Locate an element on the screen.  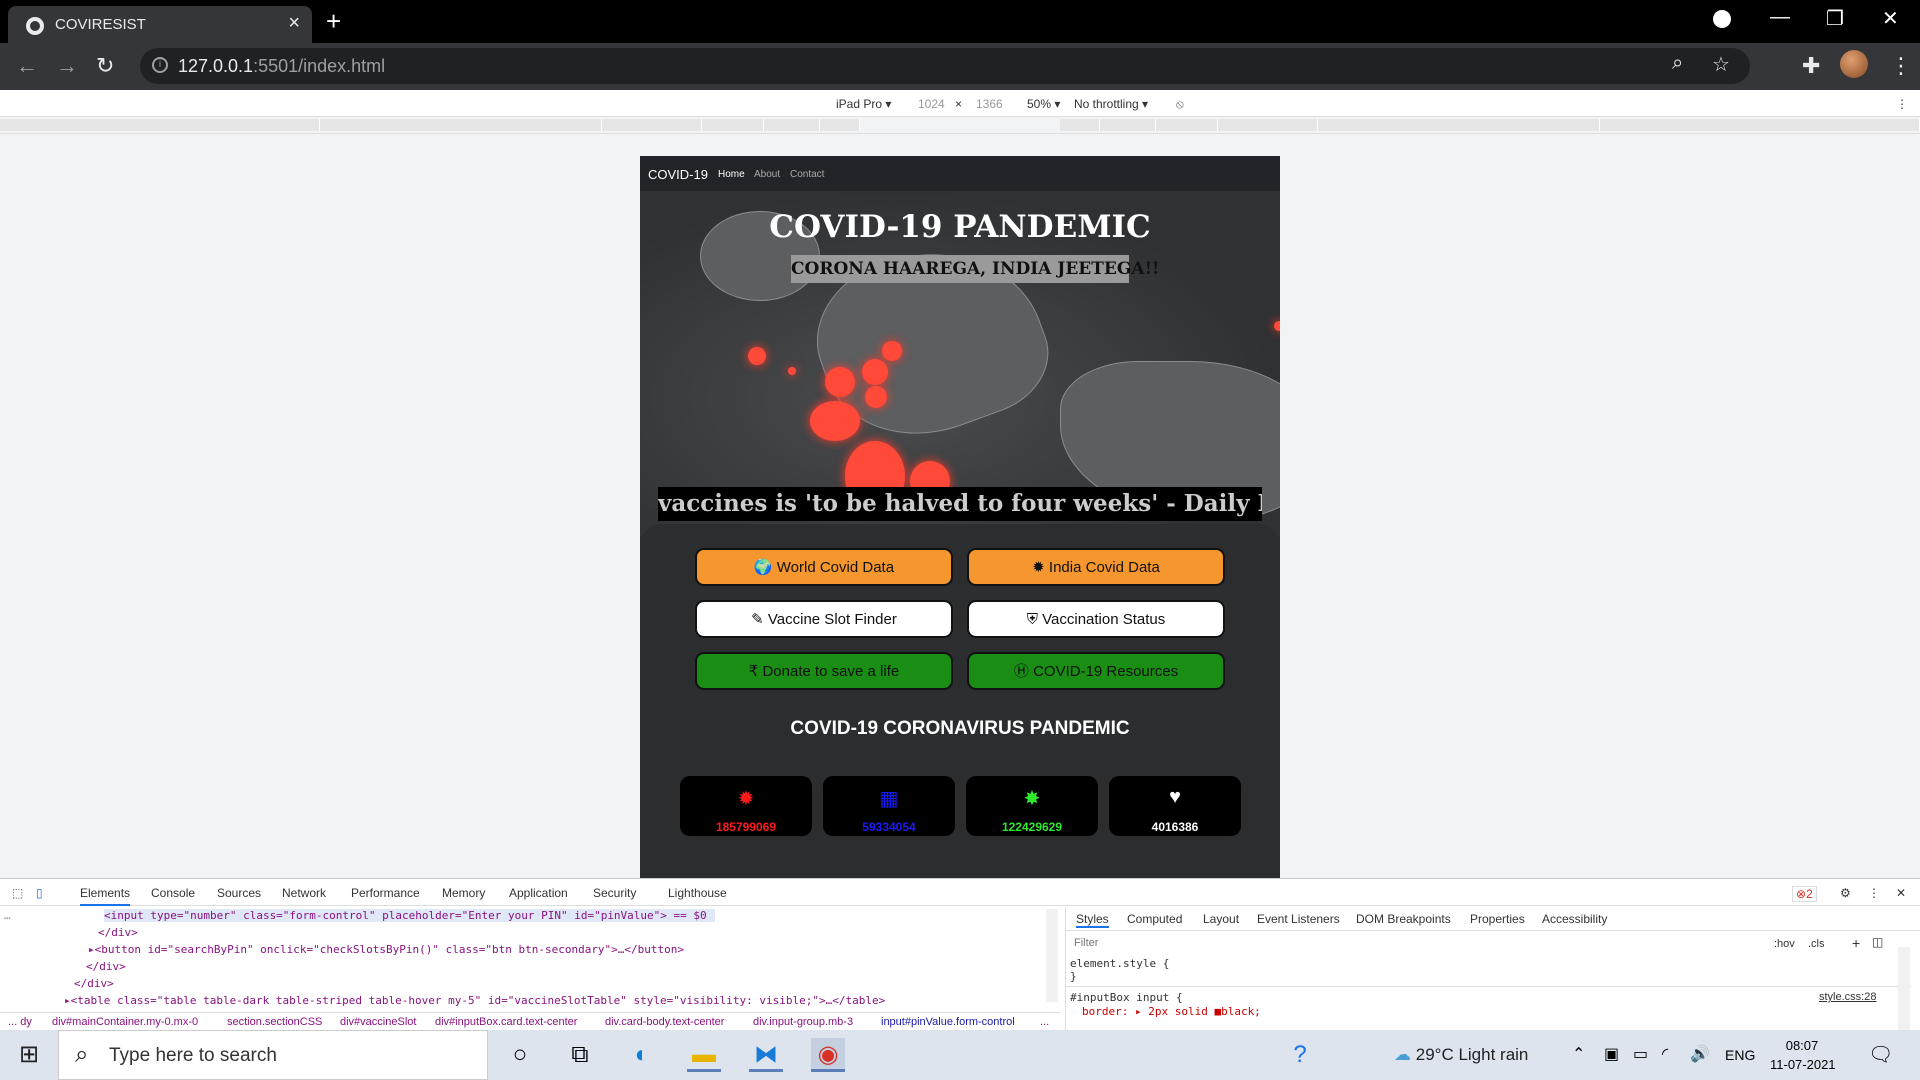
volume-icon: 🔊 is located at coordinates (1700, 1054).